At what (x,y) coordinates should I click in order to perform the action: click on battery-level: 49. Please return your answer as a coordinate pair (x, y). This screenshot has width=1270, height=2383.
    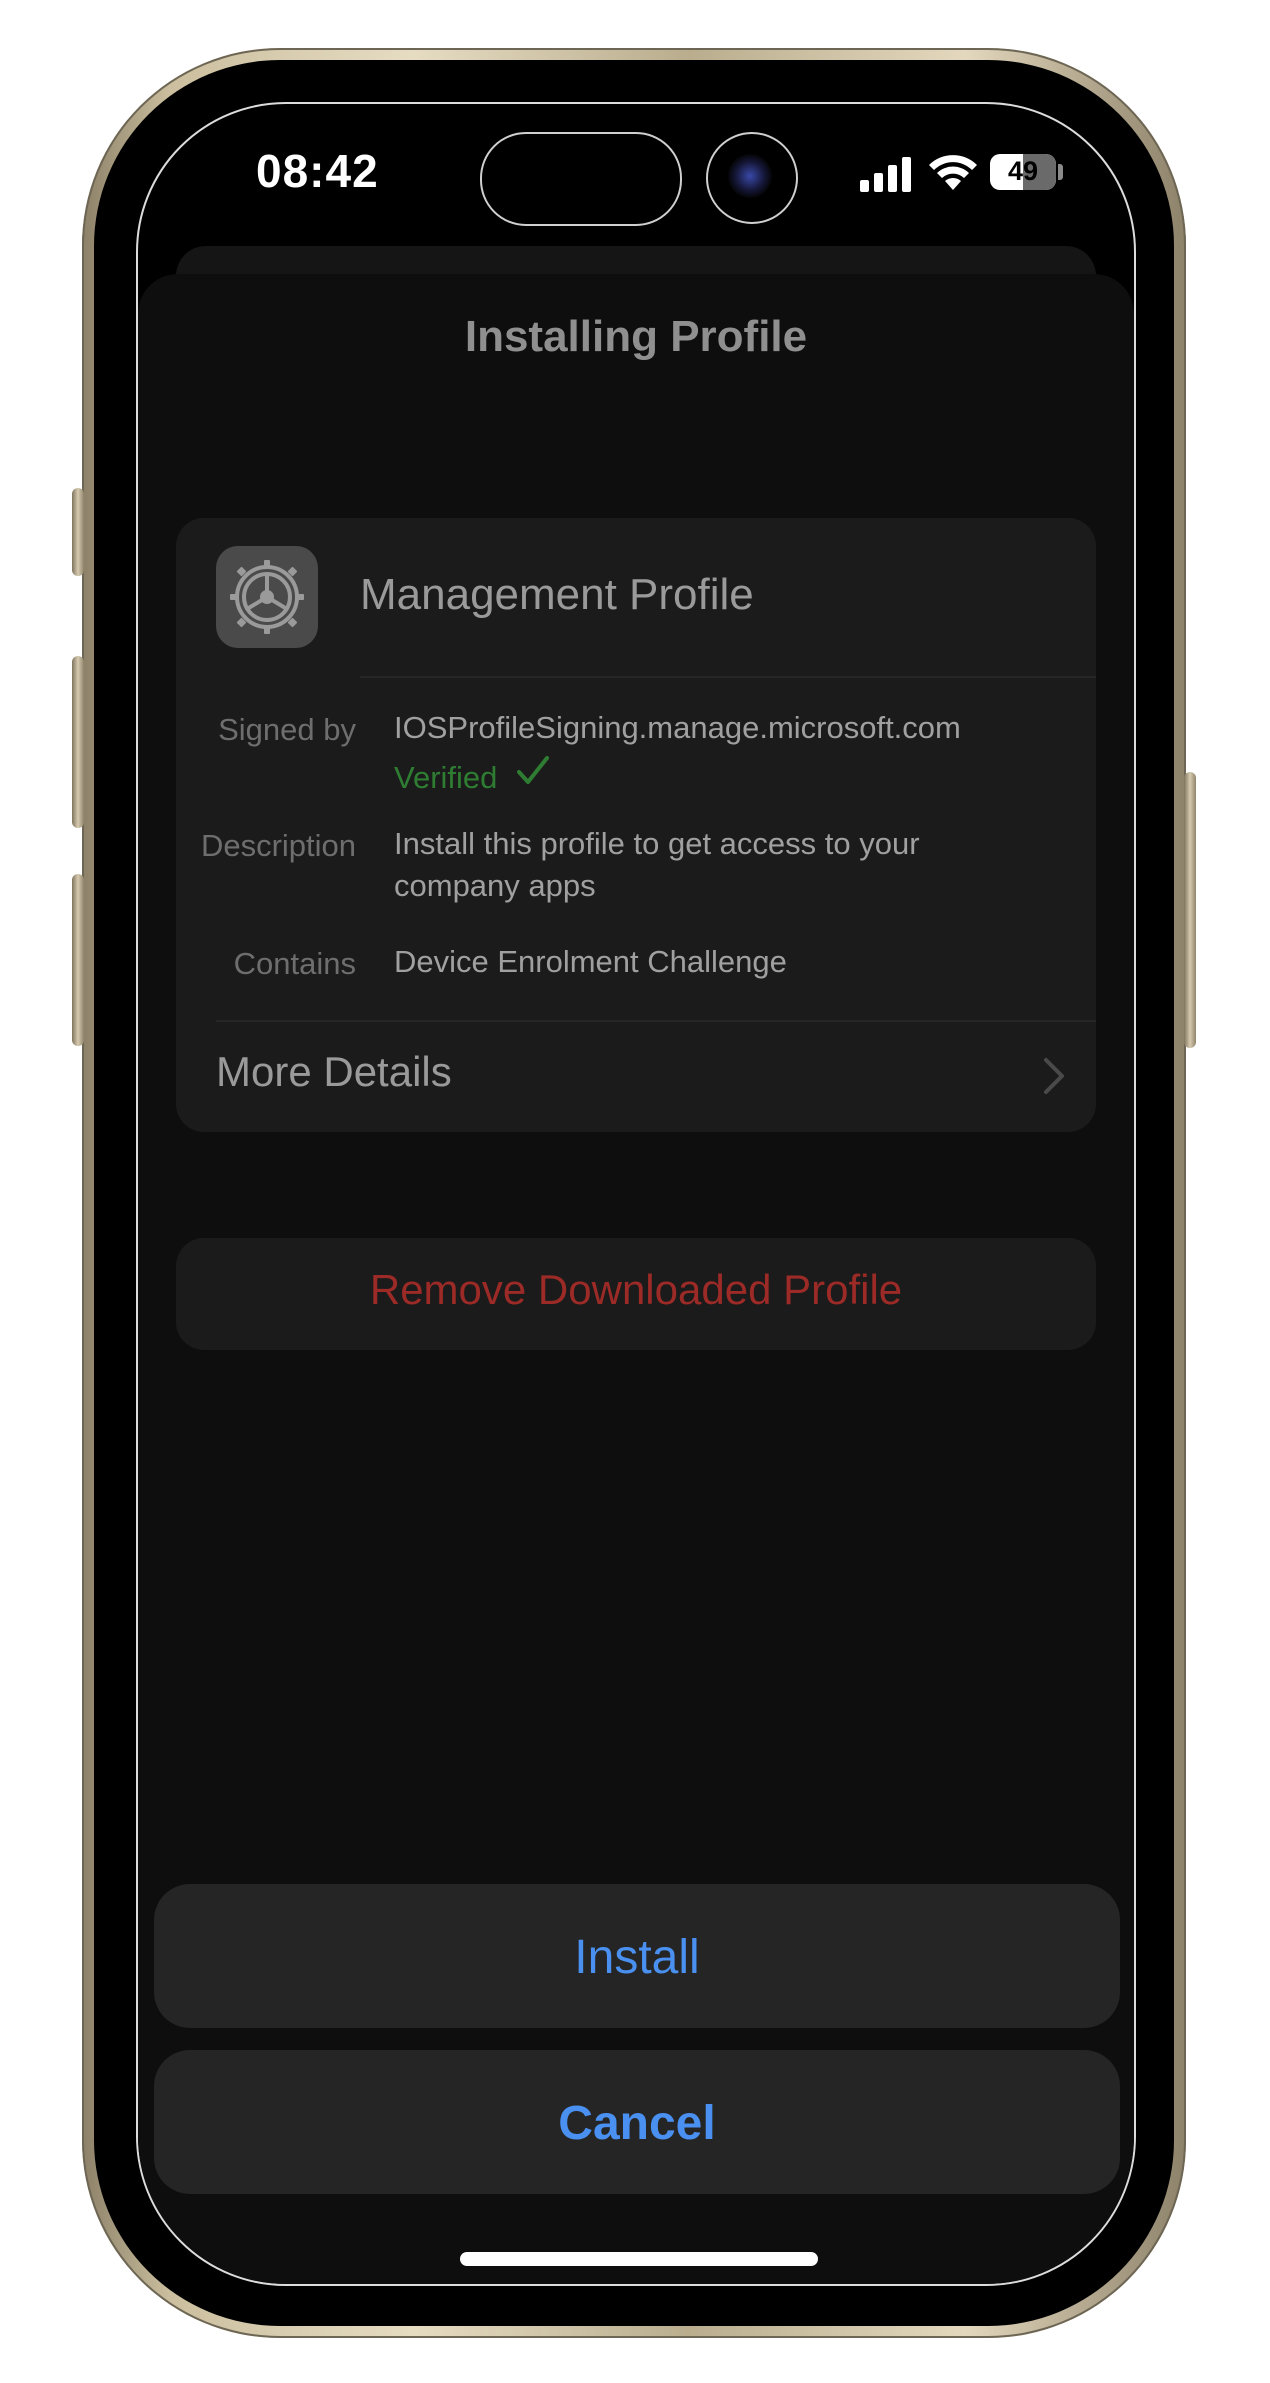
    Looking at the image, I should click on (1023, 171).